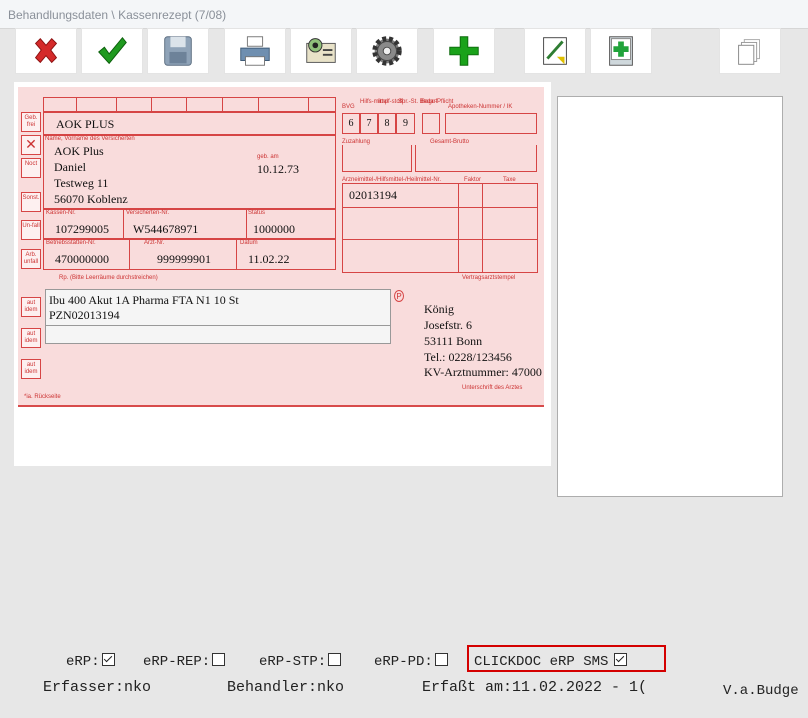 This screenshot has height=718, width=808. I want to click on window-title: Behandlungsdaten \ Kassenrezept (7/08), so click(117, 15).